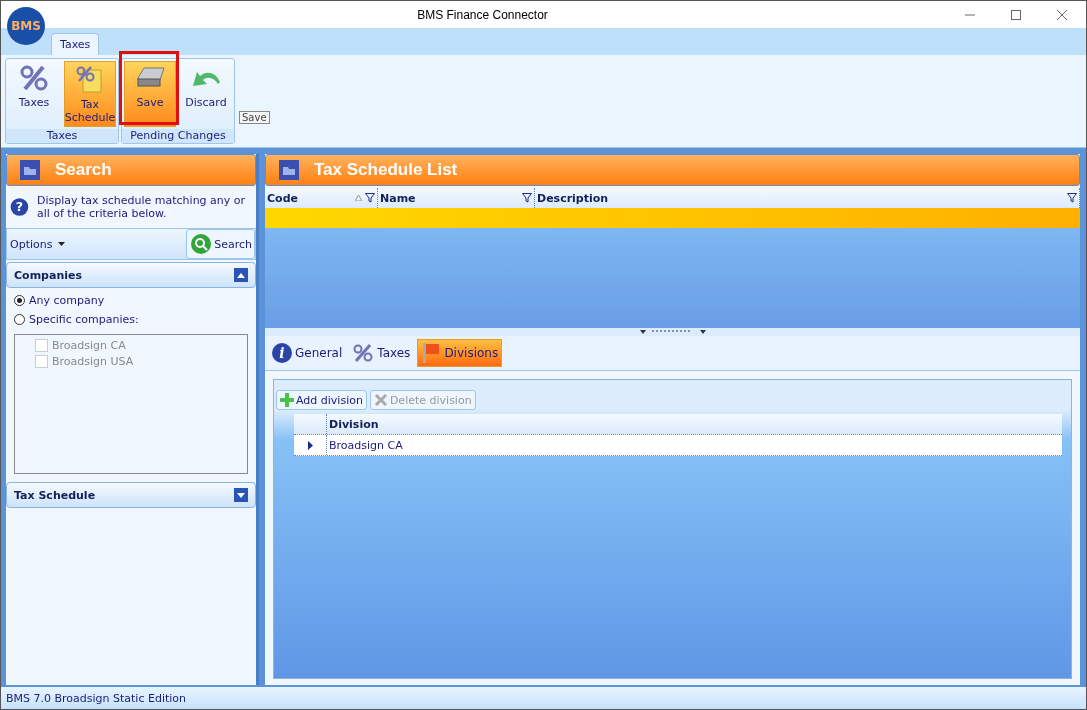 The width and height of the screenshot is (1087, 710). What do you see at coordinates (48, 275) in the screenshot?
I see `section-title: Companies` at bounding box center [48, 275].